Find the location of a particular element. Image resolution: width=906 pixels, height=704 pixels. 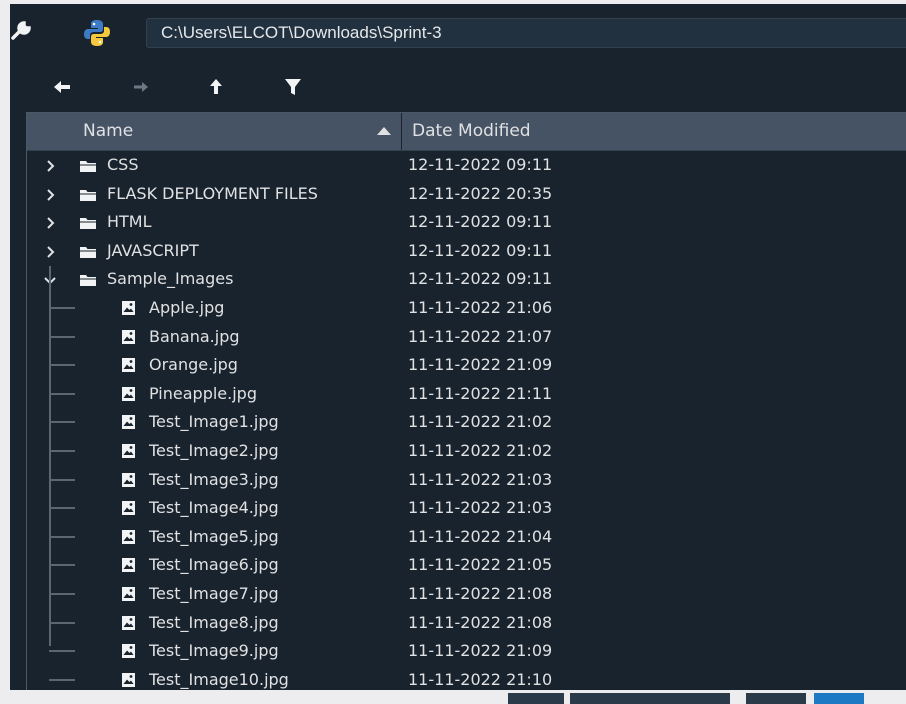

tree-row-folder: CSS 12-11-2022 09:11 is located at coordinates (466, 165).